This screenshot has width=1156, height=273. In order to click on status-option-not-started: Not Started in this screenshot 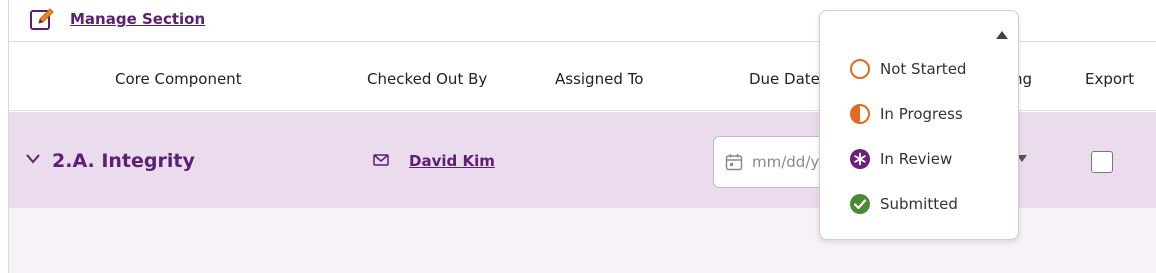, I will do `click(919, 69)`.